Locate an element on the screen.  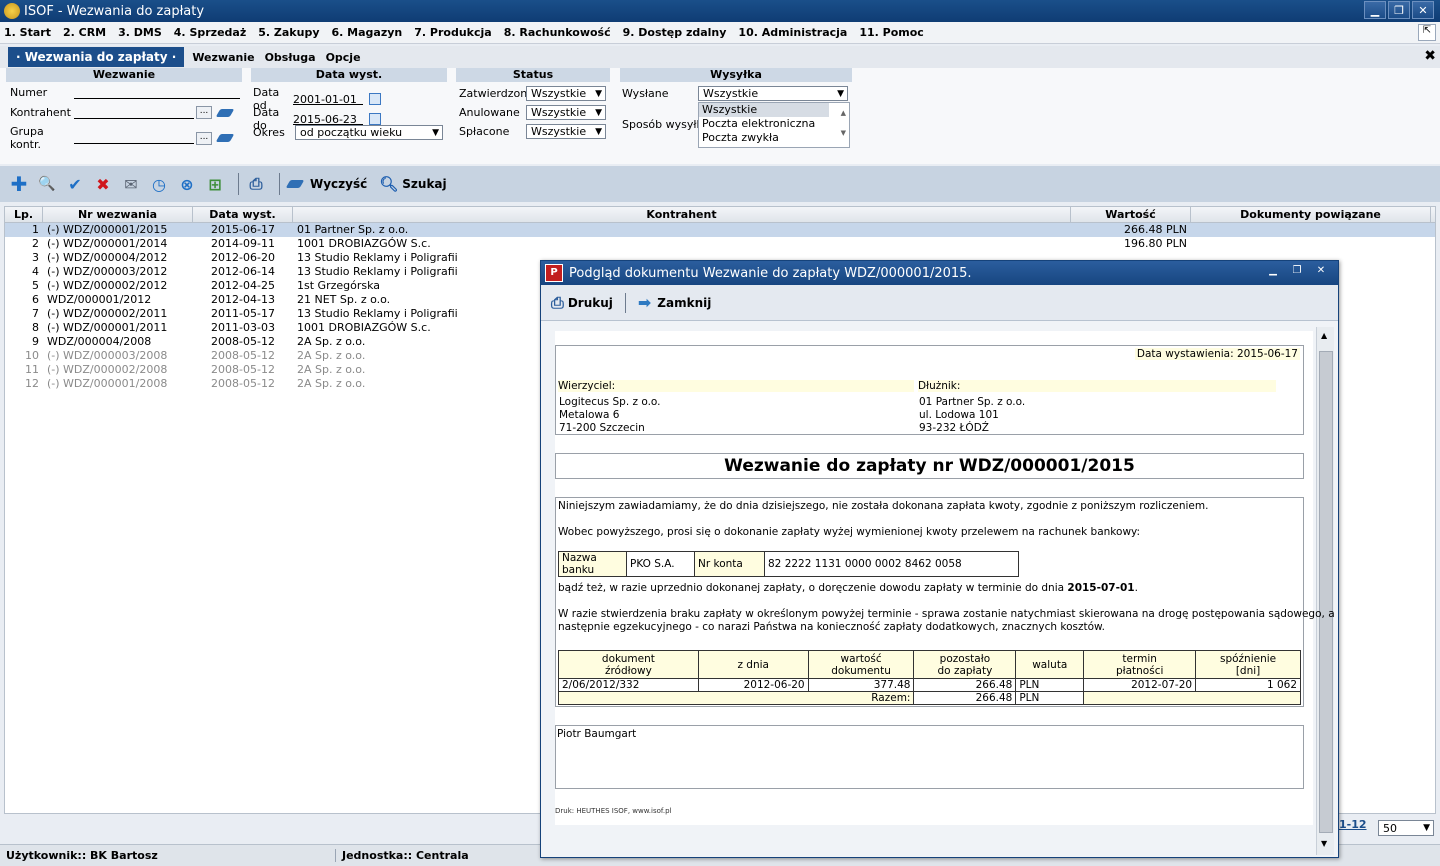
menu-sprzedaz: 4. Sprzedaż is located at coordinates (210, 32).